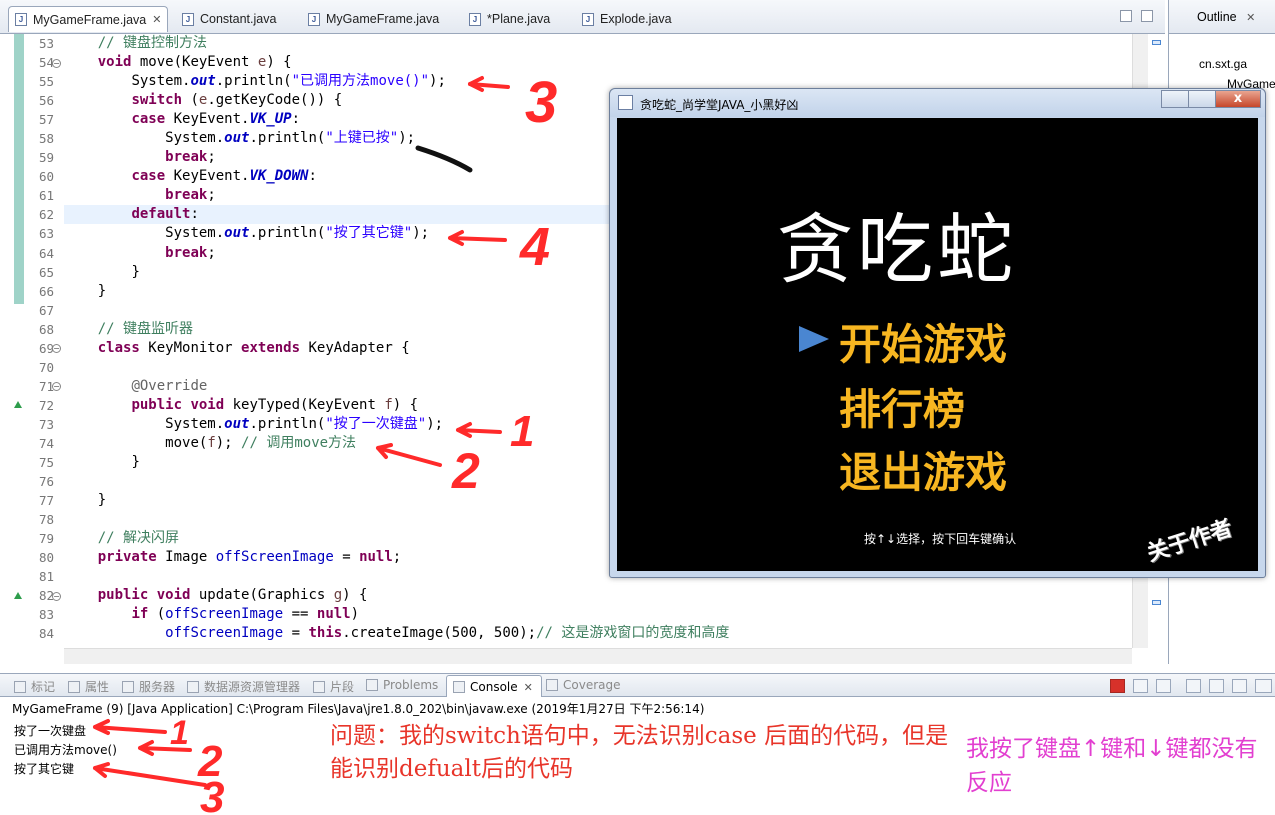 The image size is (1275, 815). I want to click on scroll-lock-icon, so click(1216, 686).